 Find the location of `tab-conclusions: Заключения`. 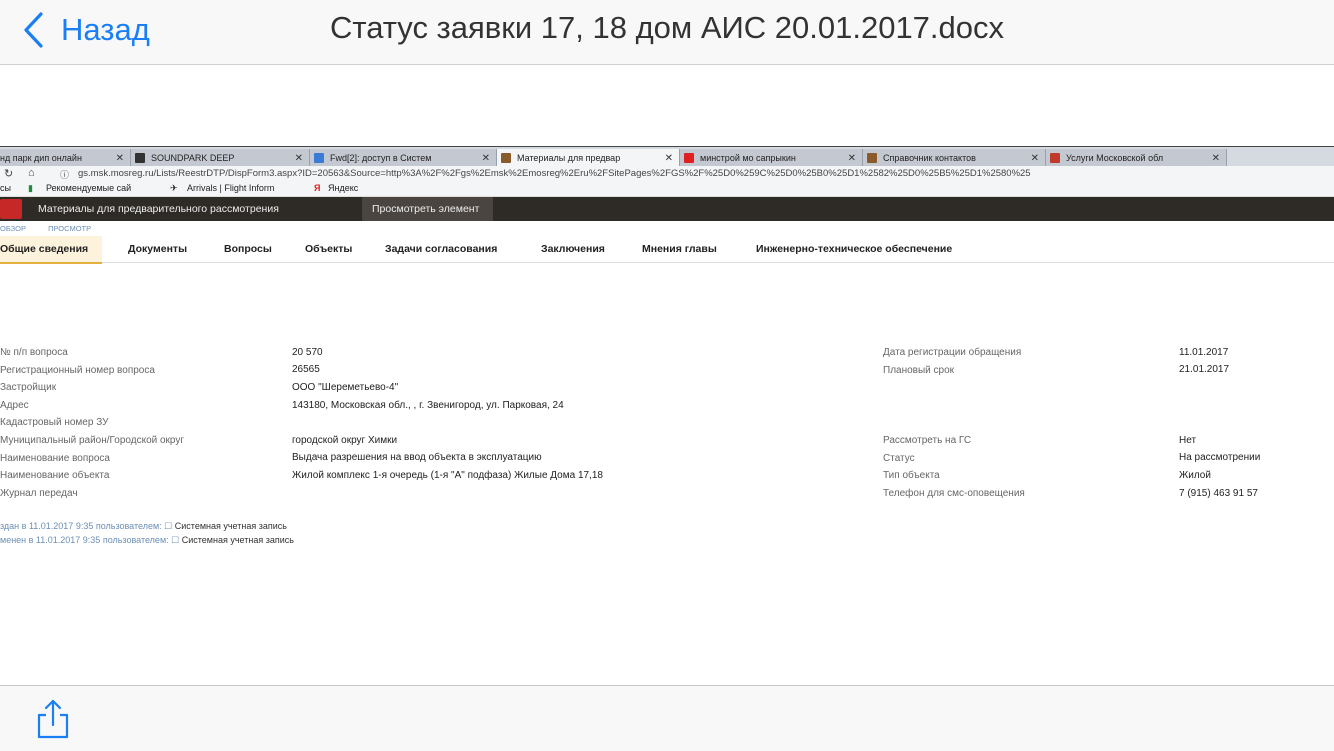

tab-conclusions: Заключения is located at coordinates (573, 249).